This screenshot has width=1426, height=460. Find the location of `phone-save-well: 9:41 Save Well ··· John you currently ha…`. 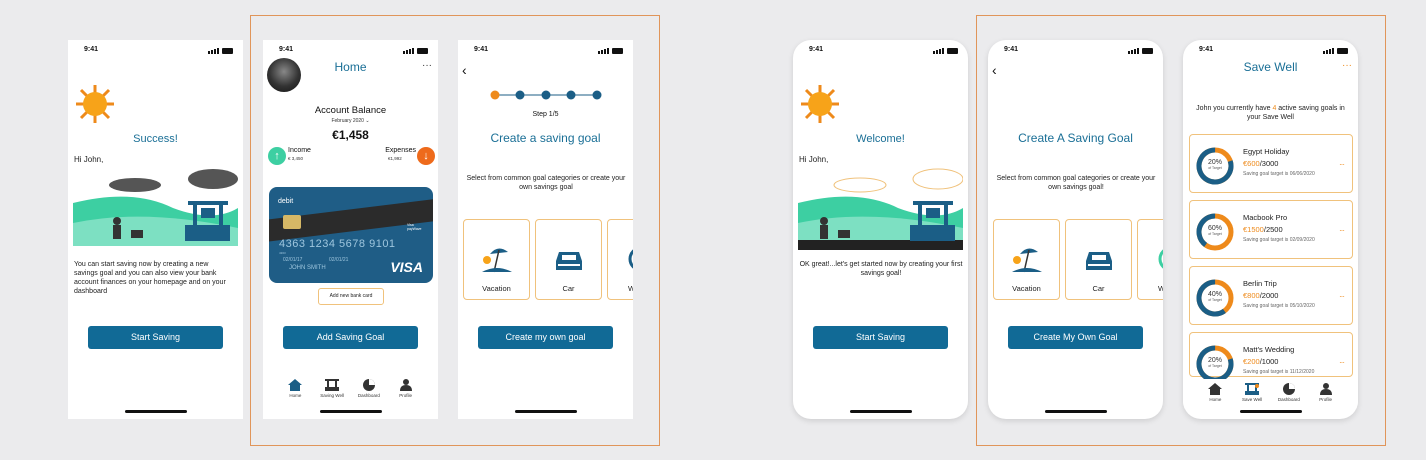

phone-save-well: 9:41 Save Well ··· John you currently ha… is located at coordinates (1270, 229).